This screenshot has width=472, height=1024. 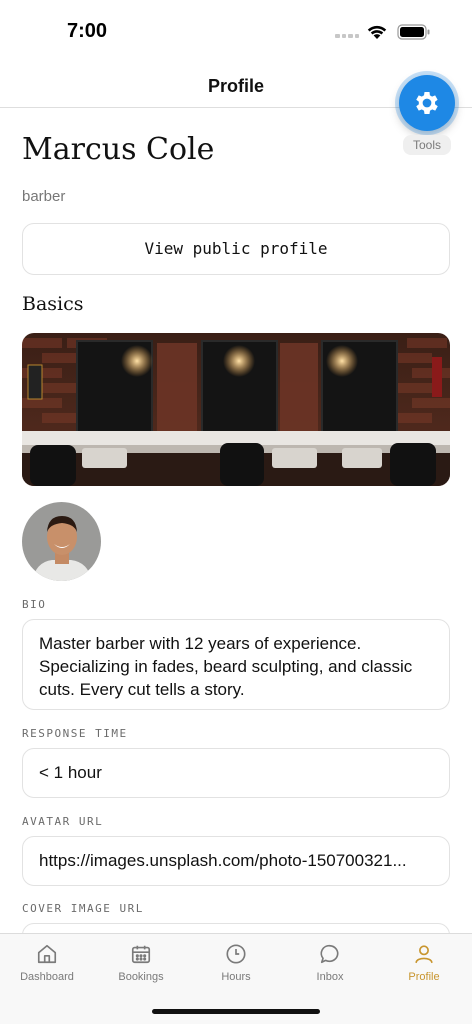 I want to click on view-public-profile-button: View public profile, so click(x=236, y=249).